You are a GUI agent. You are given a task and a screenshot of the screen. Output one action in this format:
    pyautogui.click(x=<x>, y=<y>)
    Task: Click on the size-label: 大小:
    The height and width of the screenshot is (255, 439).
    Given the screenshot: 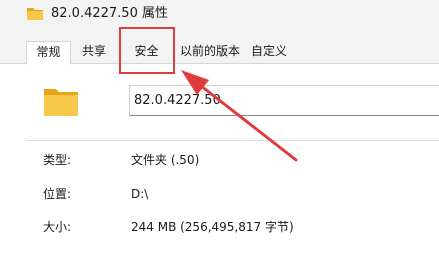 What is the action you would take?
    pyautogui.click(x=57, y=227)
    